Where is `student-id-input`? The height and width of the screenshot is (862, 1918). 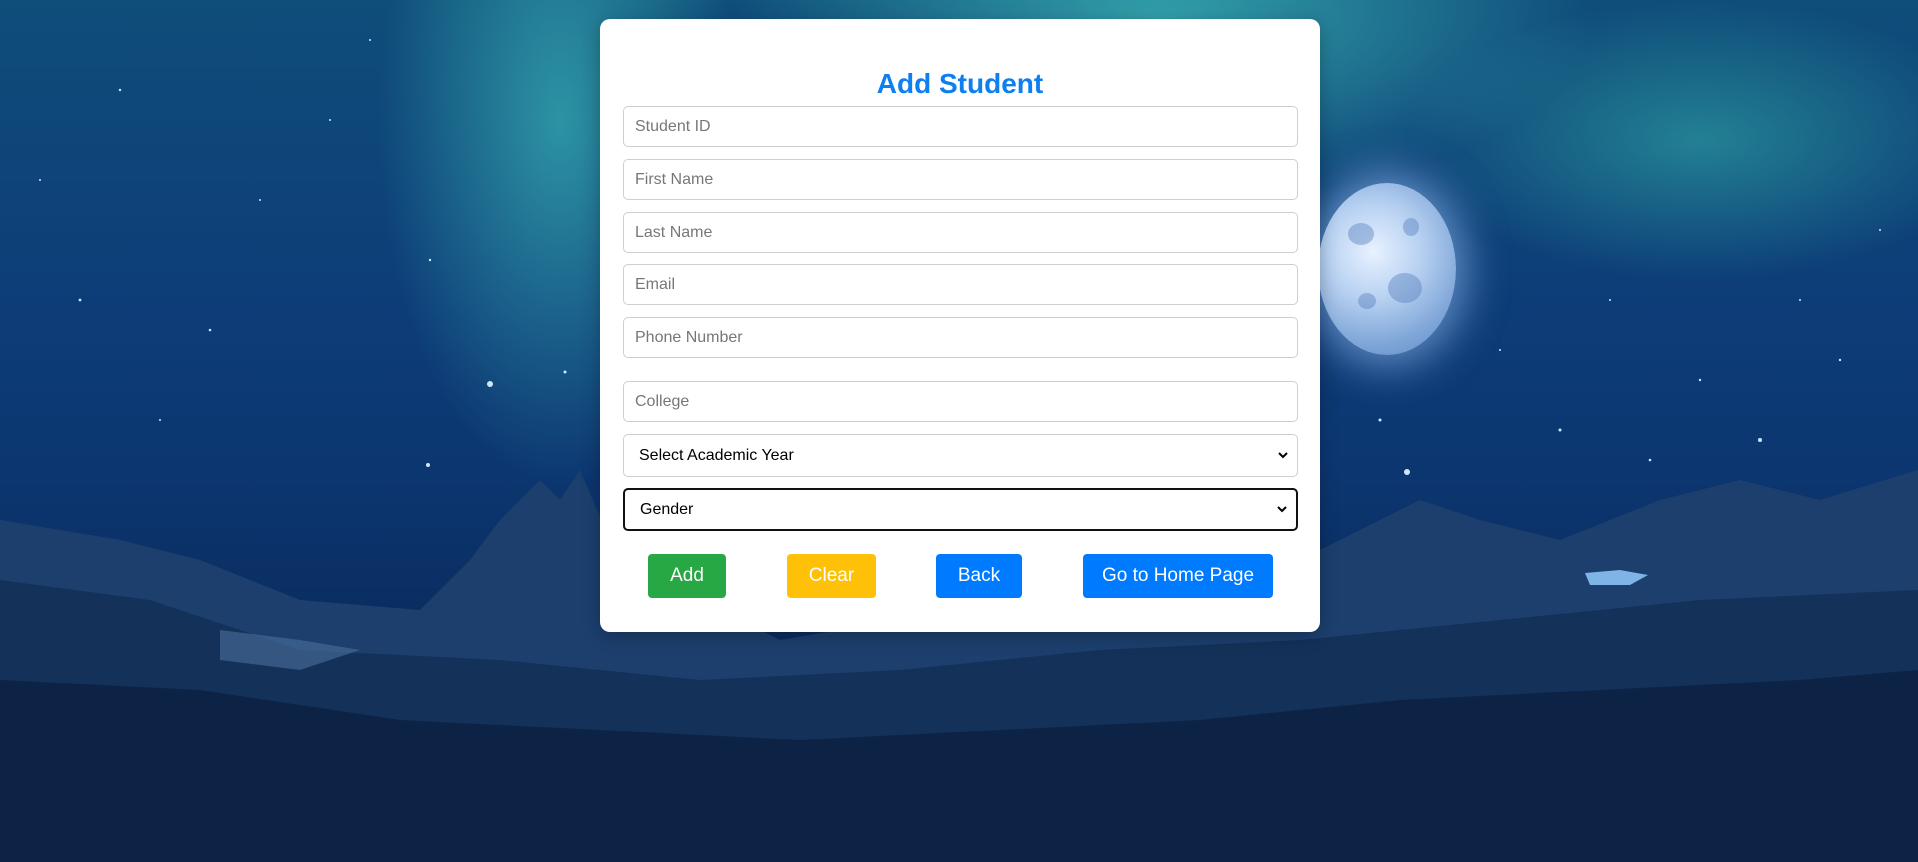 student-id-input is located at coordinates (960, 126).